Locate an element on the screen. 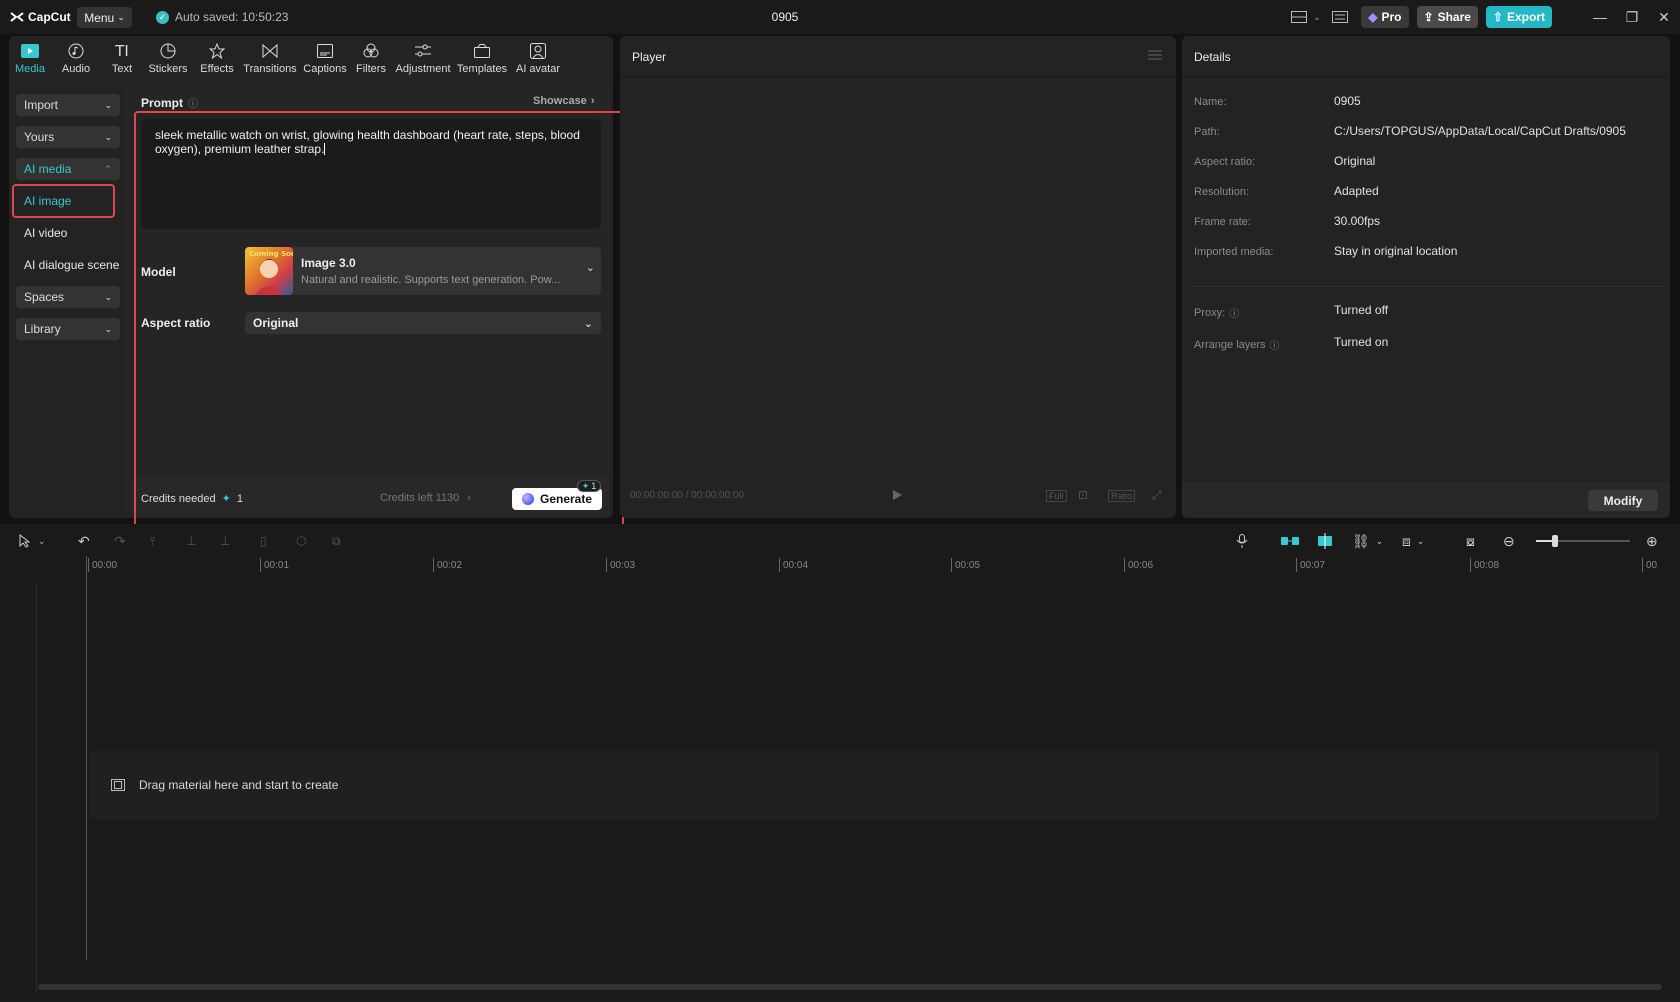  playhead is located at coordinates (86, 758).